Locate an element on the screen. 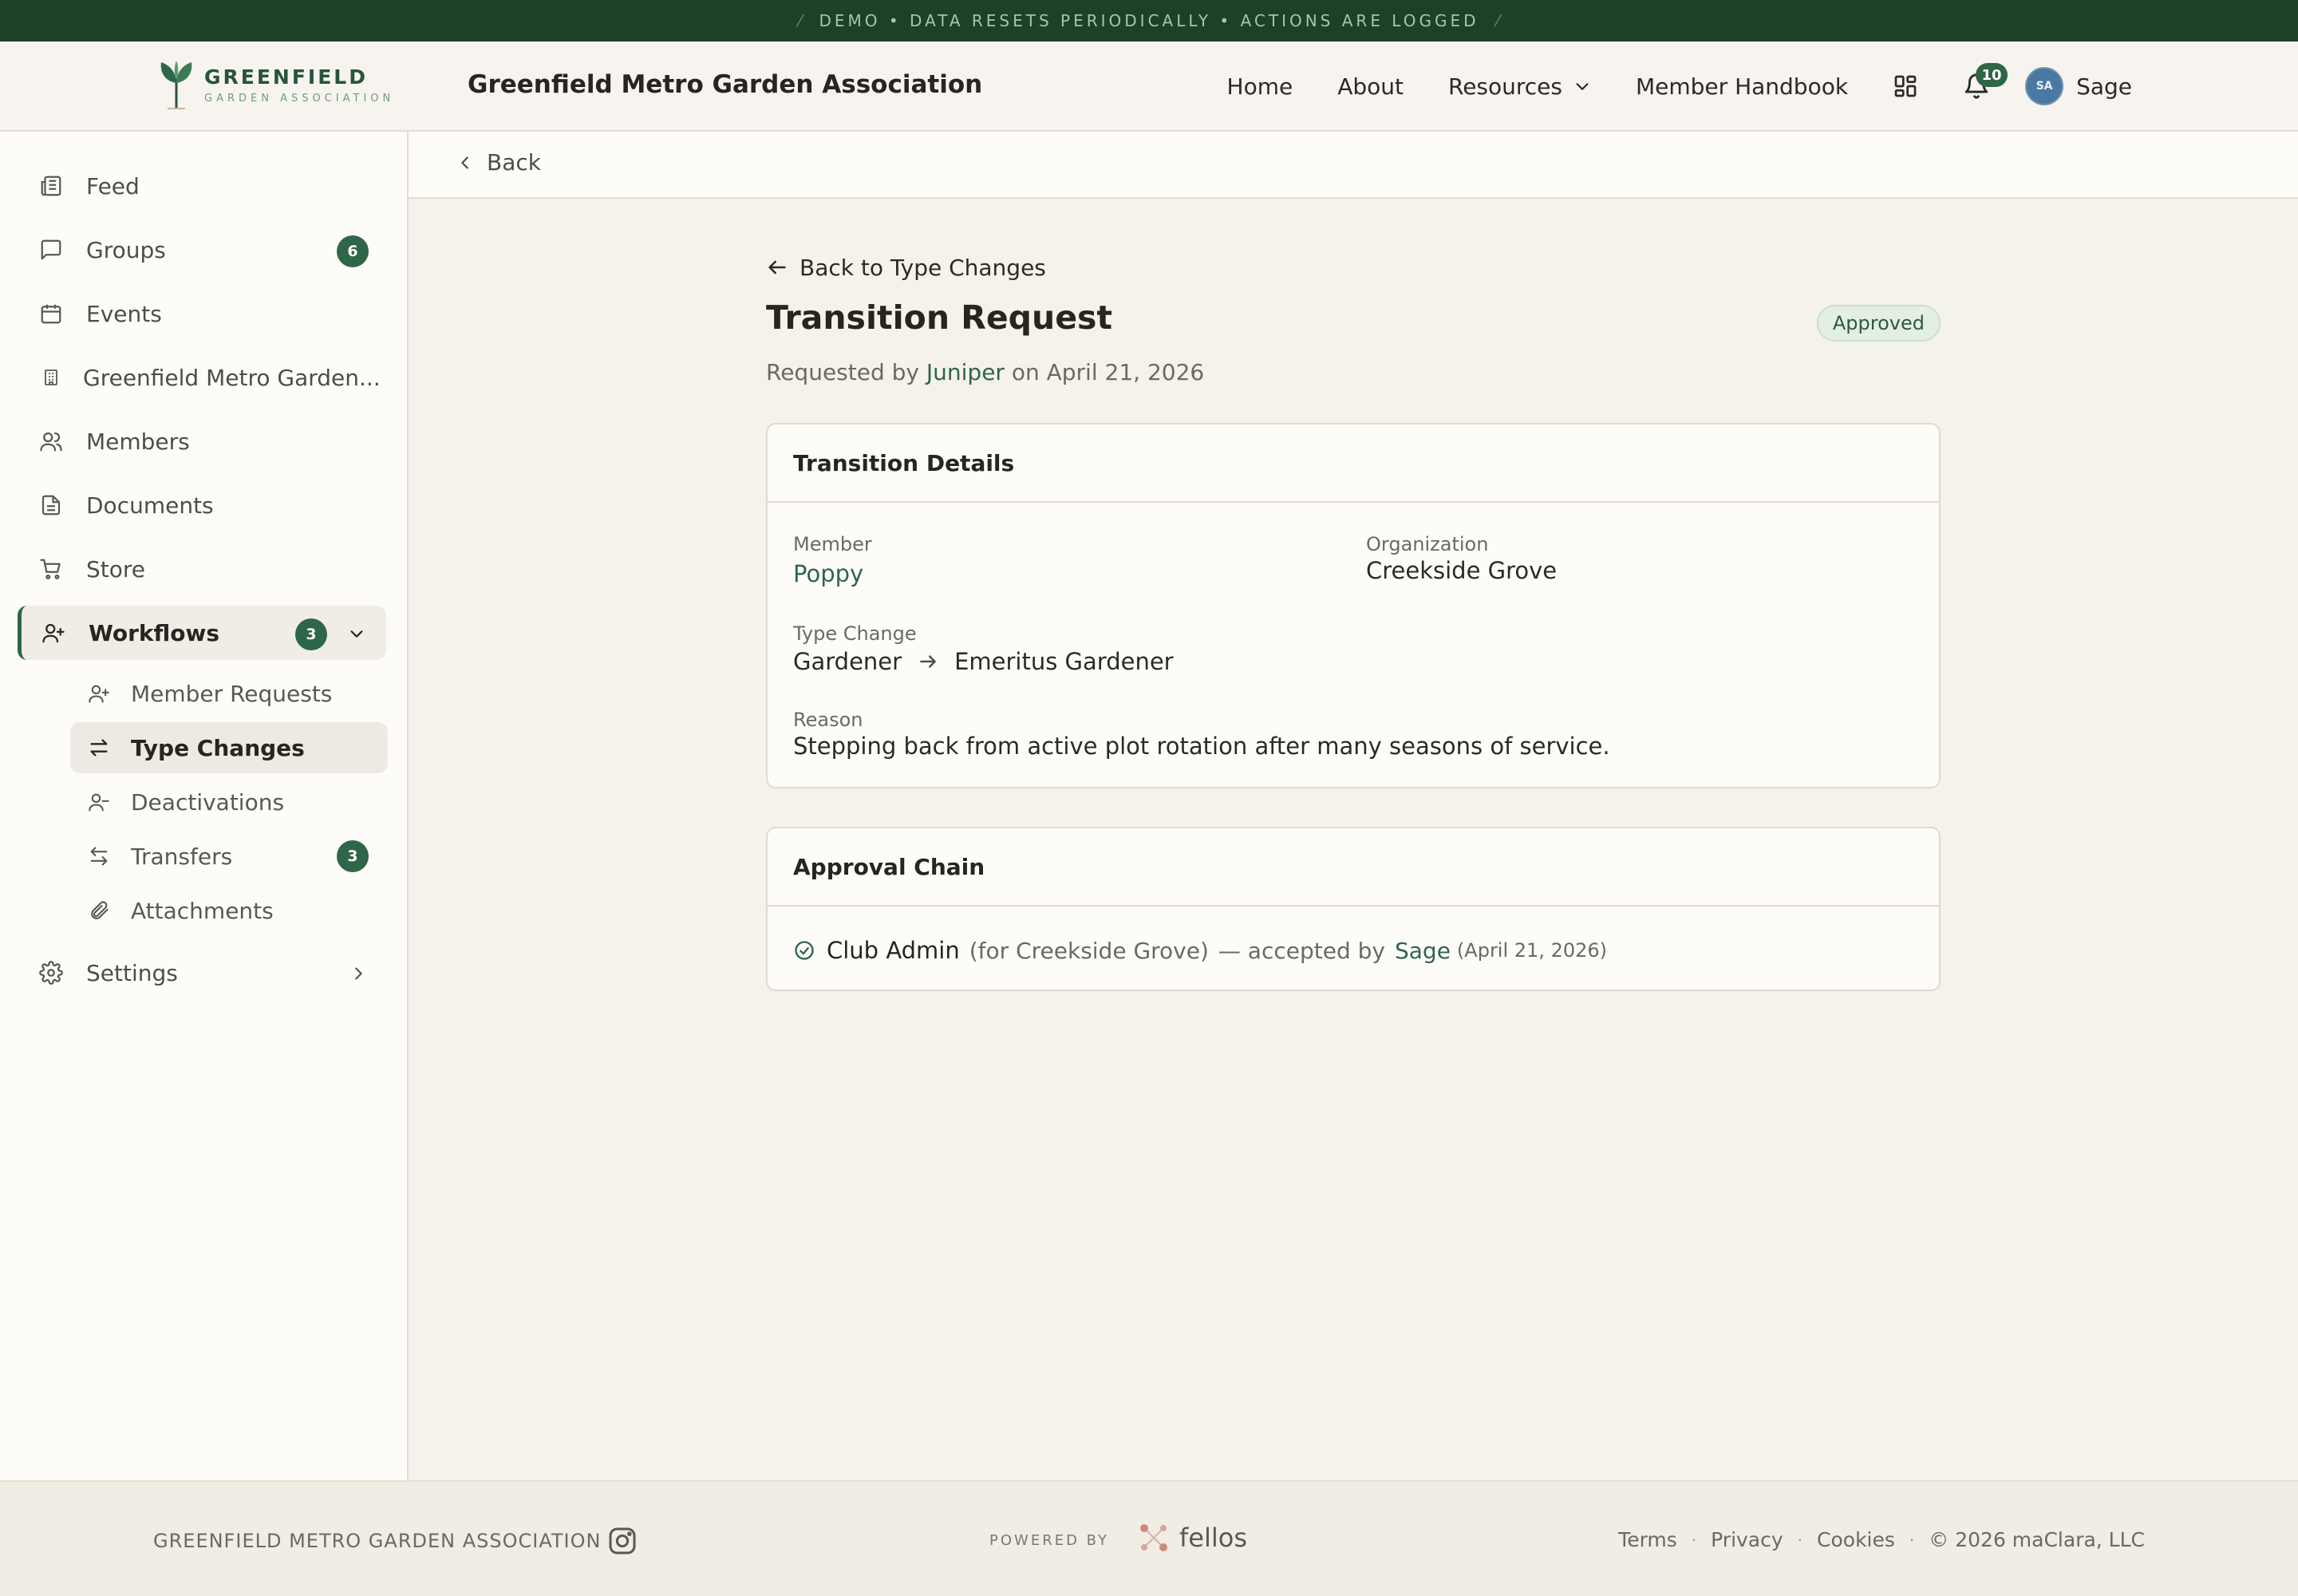  sidebar-item-workflows: Workflows 3 is located at coordinates (202, 633).